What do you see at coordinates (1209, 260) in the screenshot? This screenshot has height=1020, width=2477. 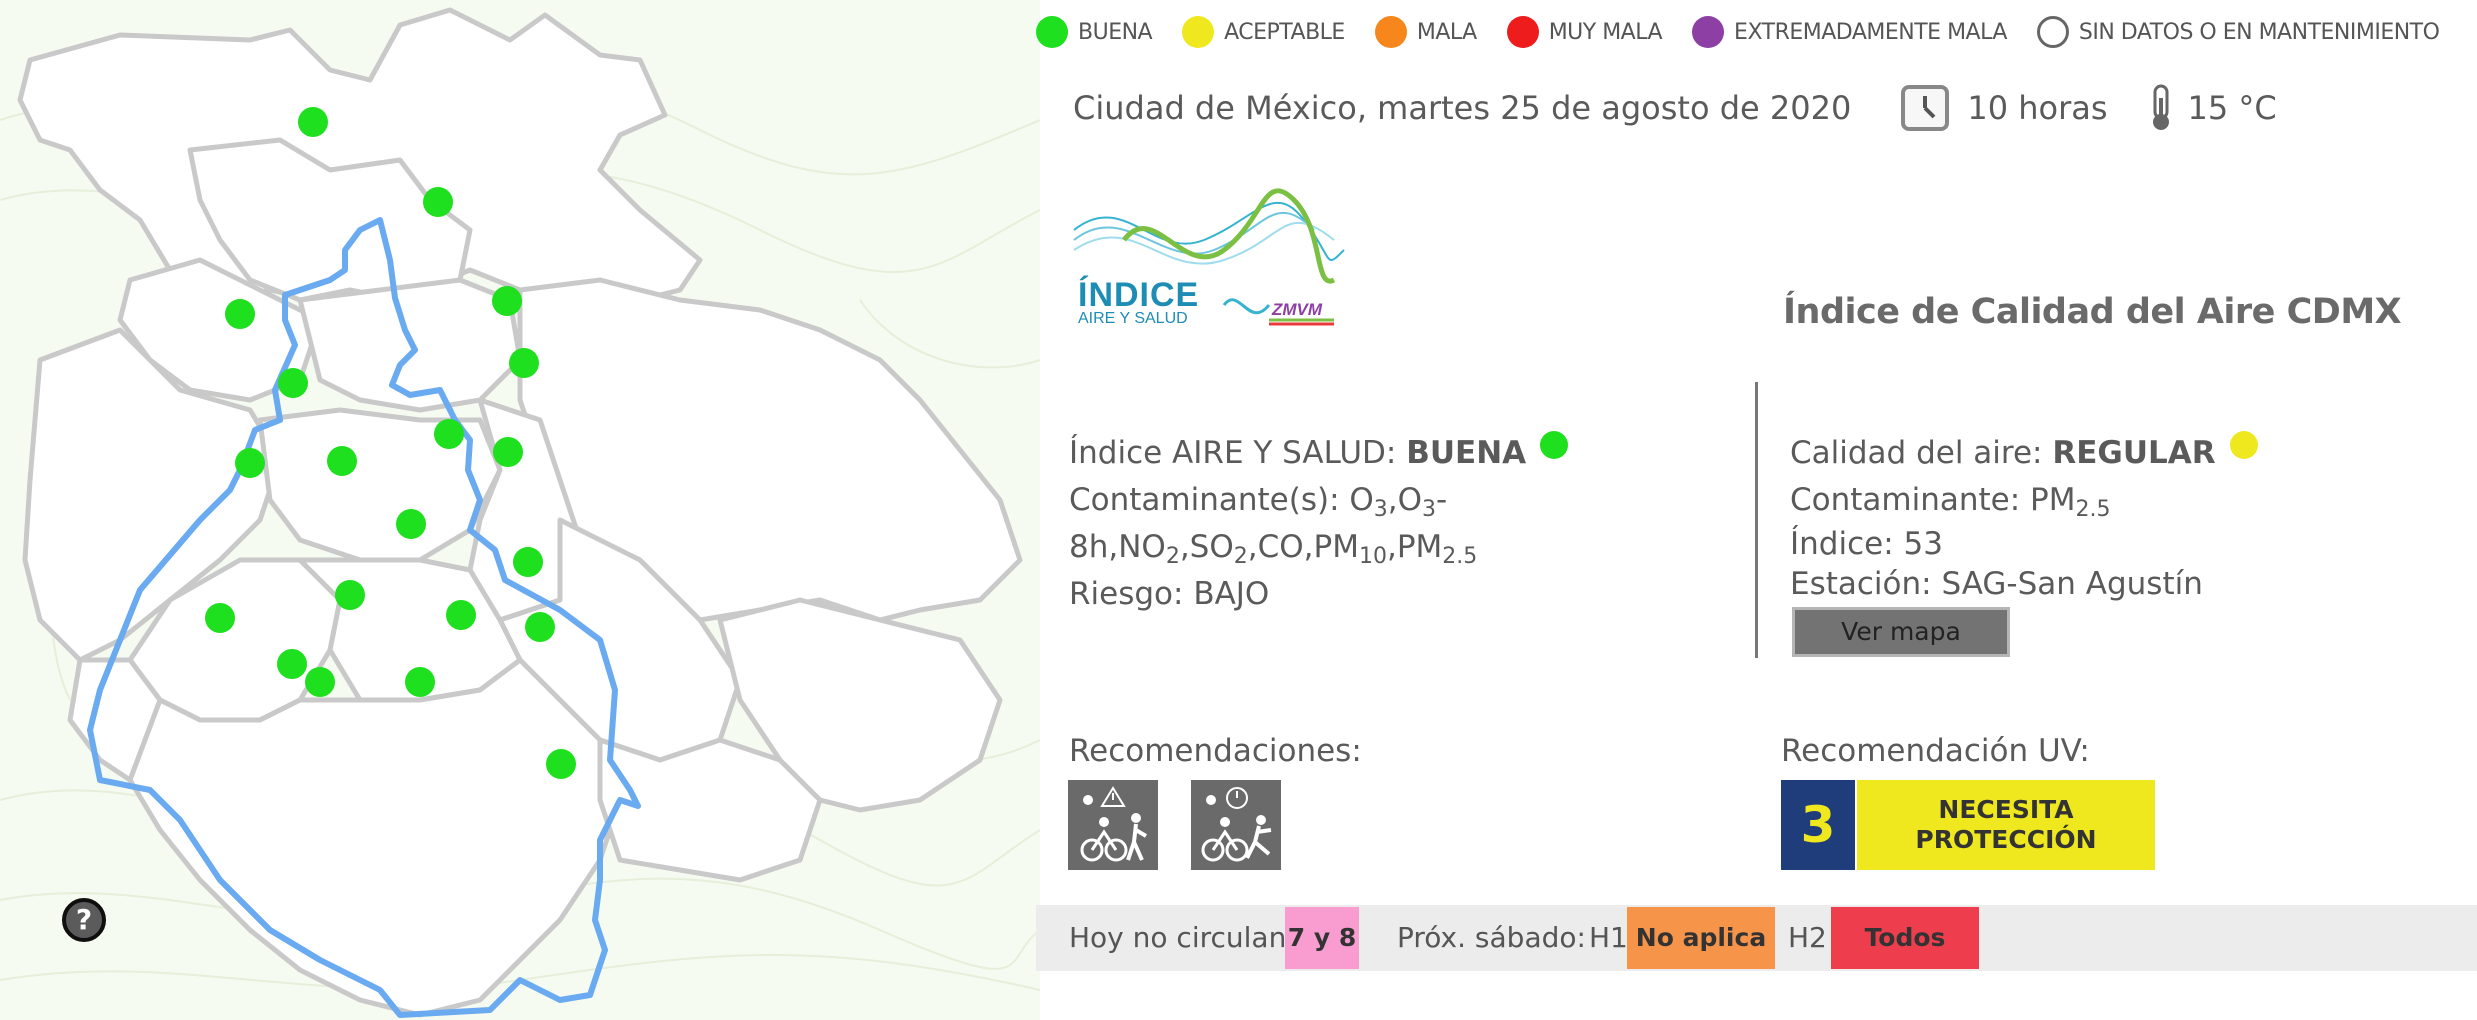 I see `indice-aire-salud-logo: ÍNDICE AIRE Y SALUD ZMVM` at bounding box center [1209, 260].